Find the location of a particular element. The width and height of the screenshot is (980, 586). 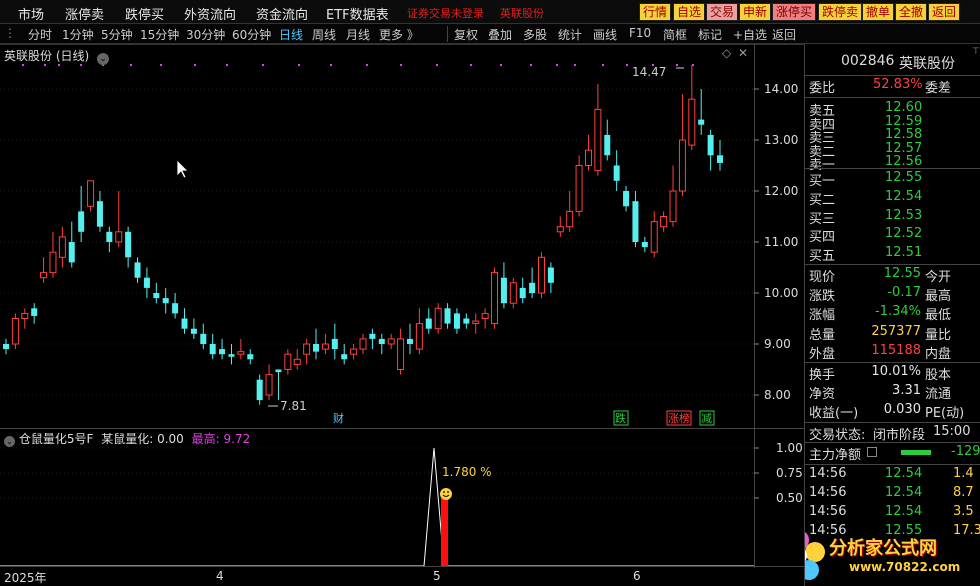

tab-daily: 日线 is located at coordinates (291, 34).